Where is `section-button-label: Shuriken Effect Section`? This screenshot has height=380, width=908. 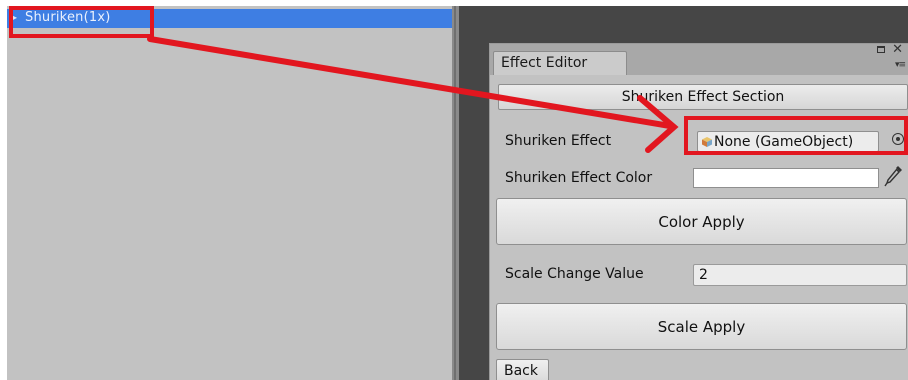
section-button-label: Shuriken Effect Section is located at coordinates (703, 97).